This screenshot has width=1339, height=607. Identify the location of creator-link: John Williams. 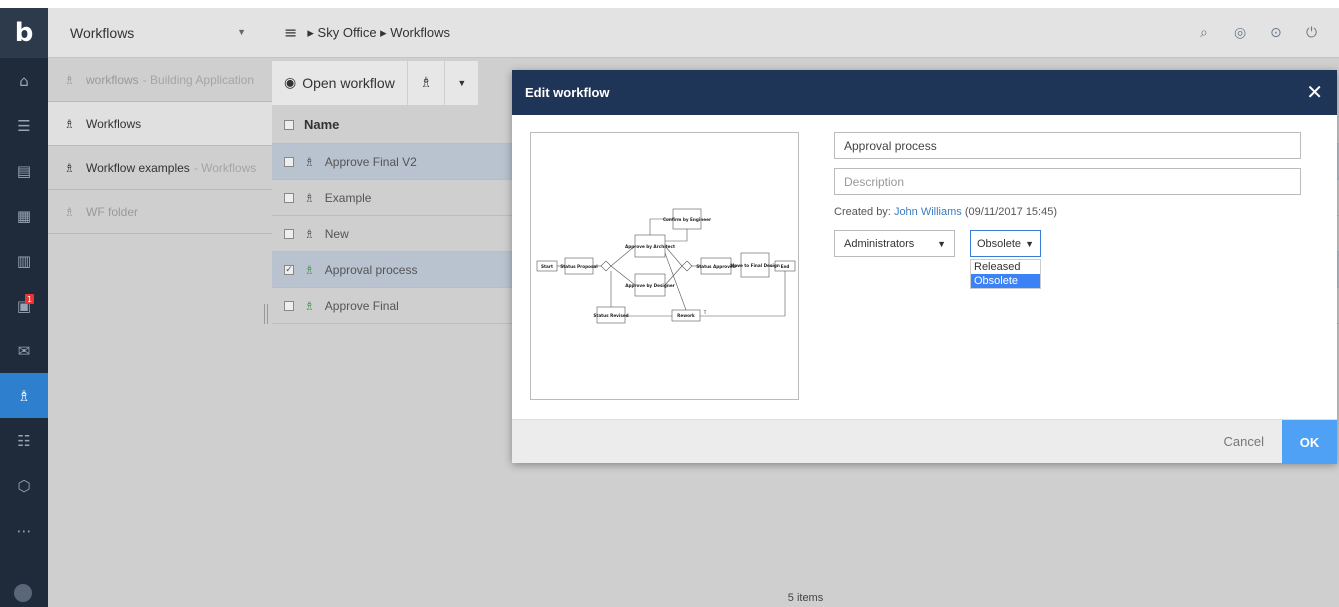
(928, 212).